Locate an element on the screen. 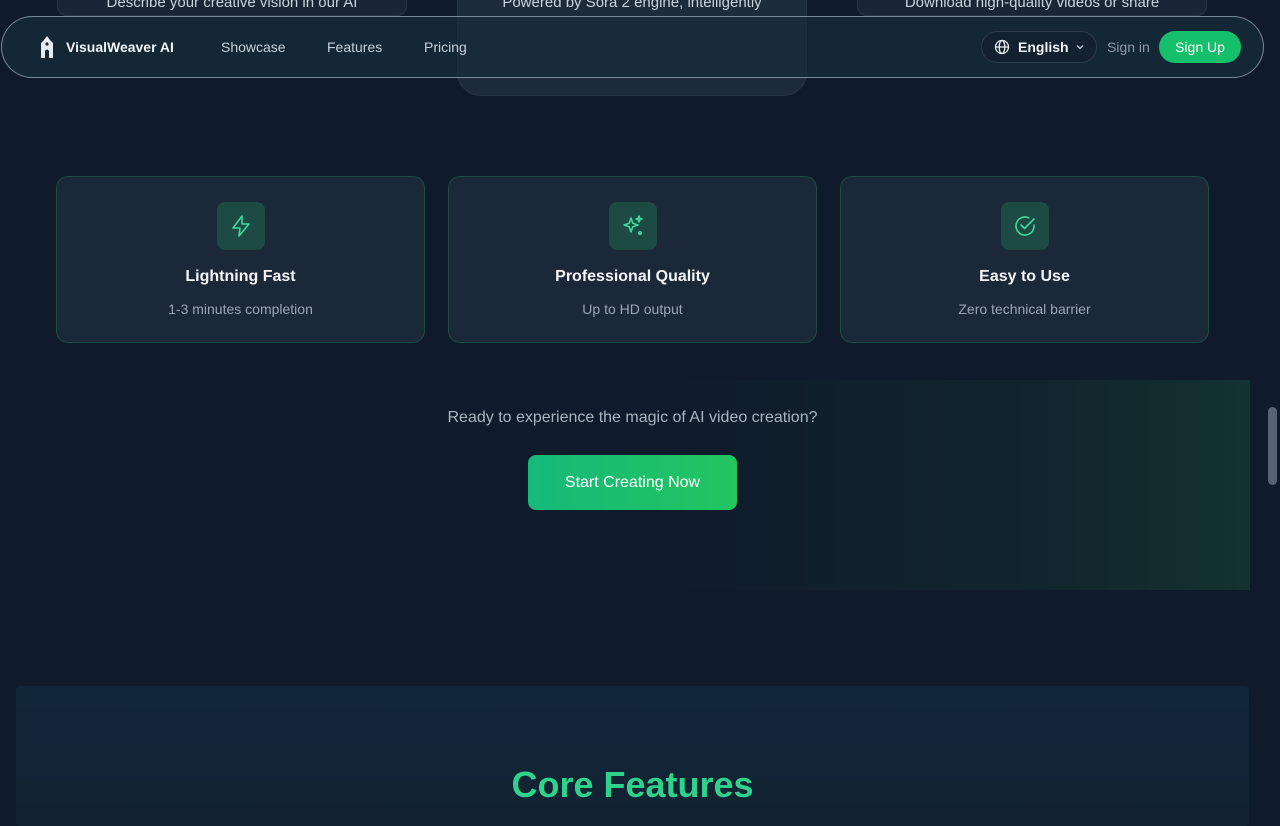 The image size is (1280, 826). lightning-icon is located at coordinates (241, 226).